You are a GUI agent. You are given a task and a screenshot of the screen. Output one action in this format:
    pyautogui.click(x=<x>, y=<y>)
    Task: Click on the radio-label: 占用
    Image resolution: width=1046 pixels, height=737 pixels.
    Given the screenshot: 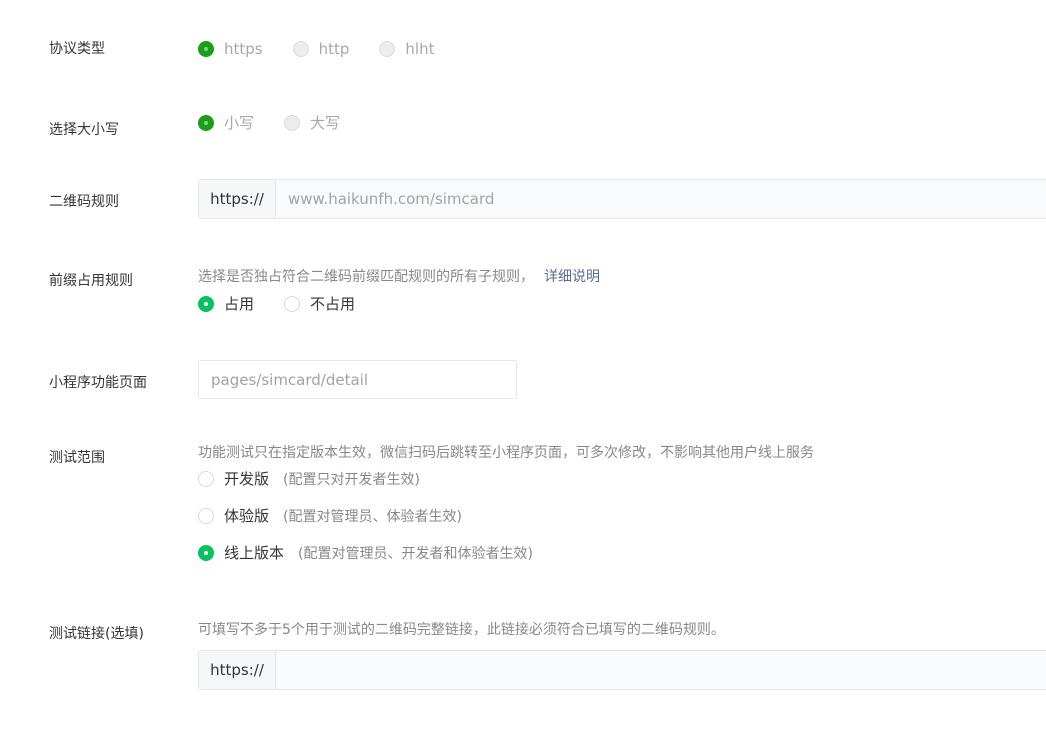 What is the action you would take?
    pyautogui.click(x=239, y=304)
    